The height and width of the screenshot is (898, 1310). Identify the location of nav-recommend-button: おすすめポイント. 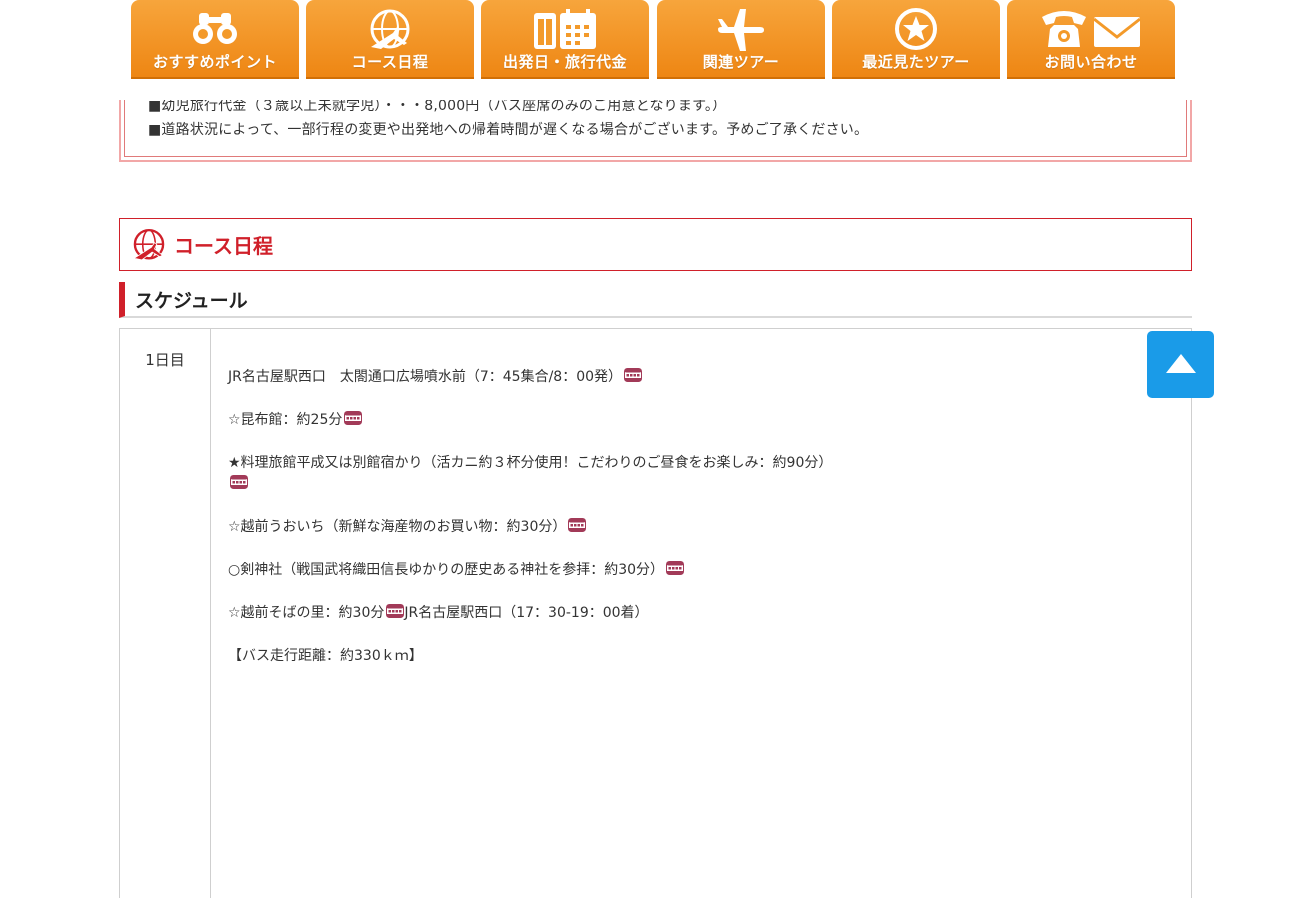
(215, 39).